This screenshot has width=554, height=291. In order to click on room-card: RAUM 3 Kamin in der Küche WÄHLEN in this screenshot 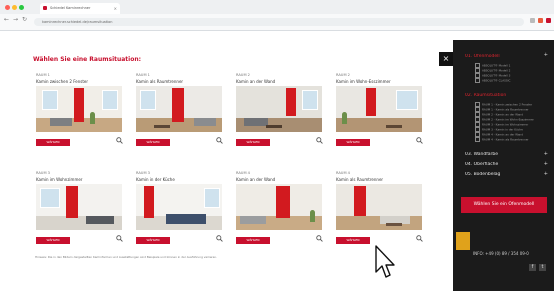, I will do `click(183, 210)`.